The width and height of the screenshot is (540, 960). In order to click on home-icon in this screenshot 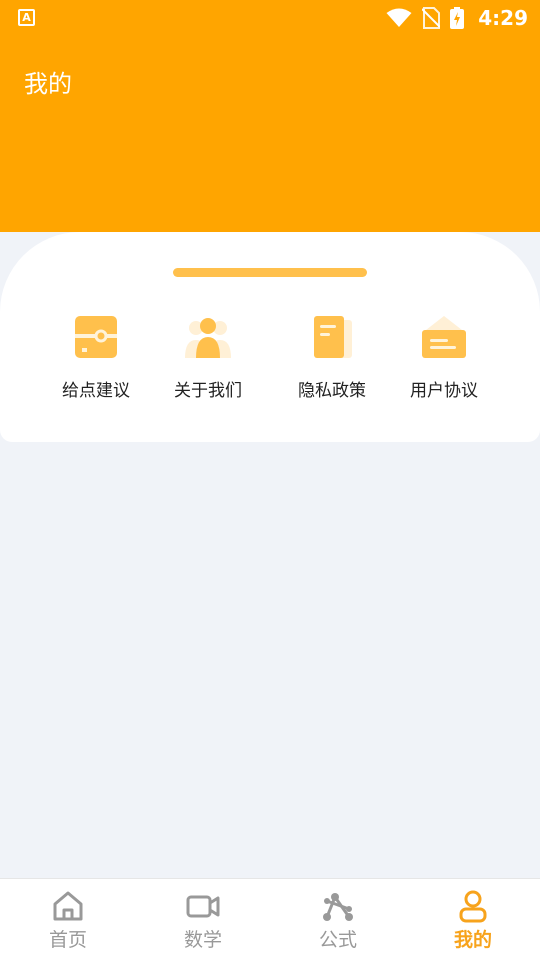, I will do `click(68, 906)`.